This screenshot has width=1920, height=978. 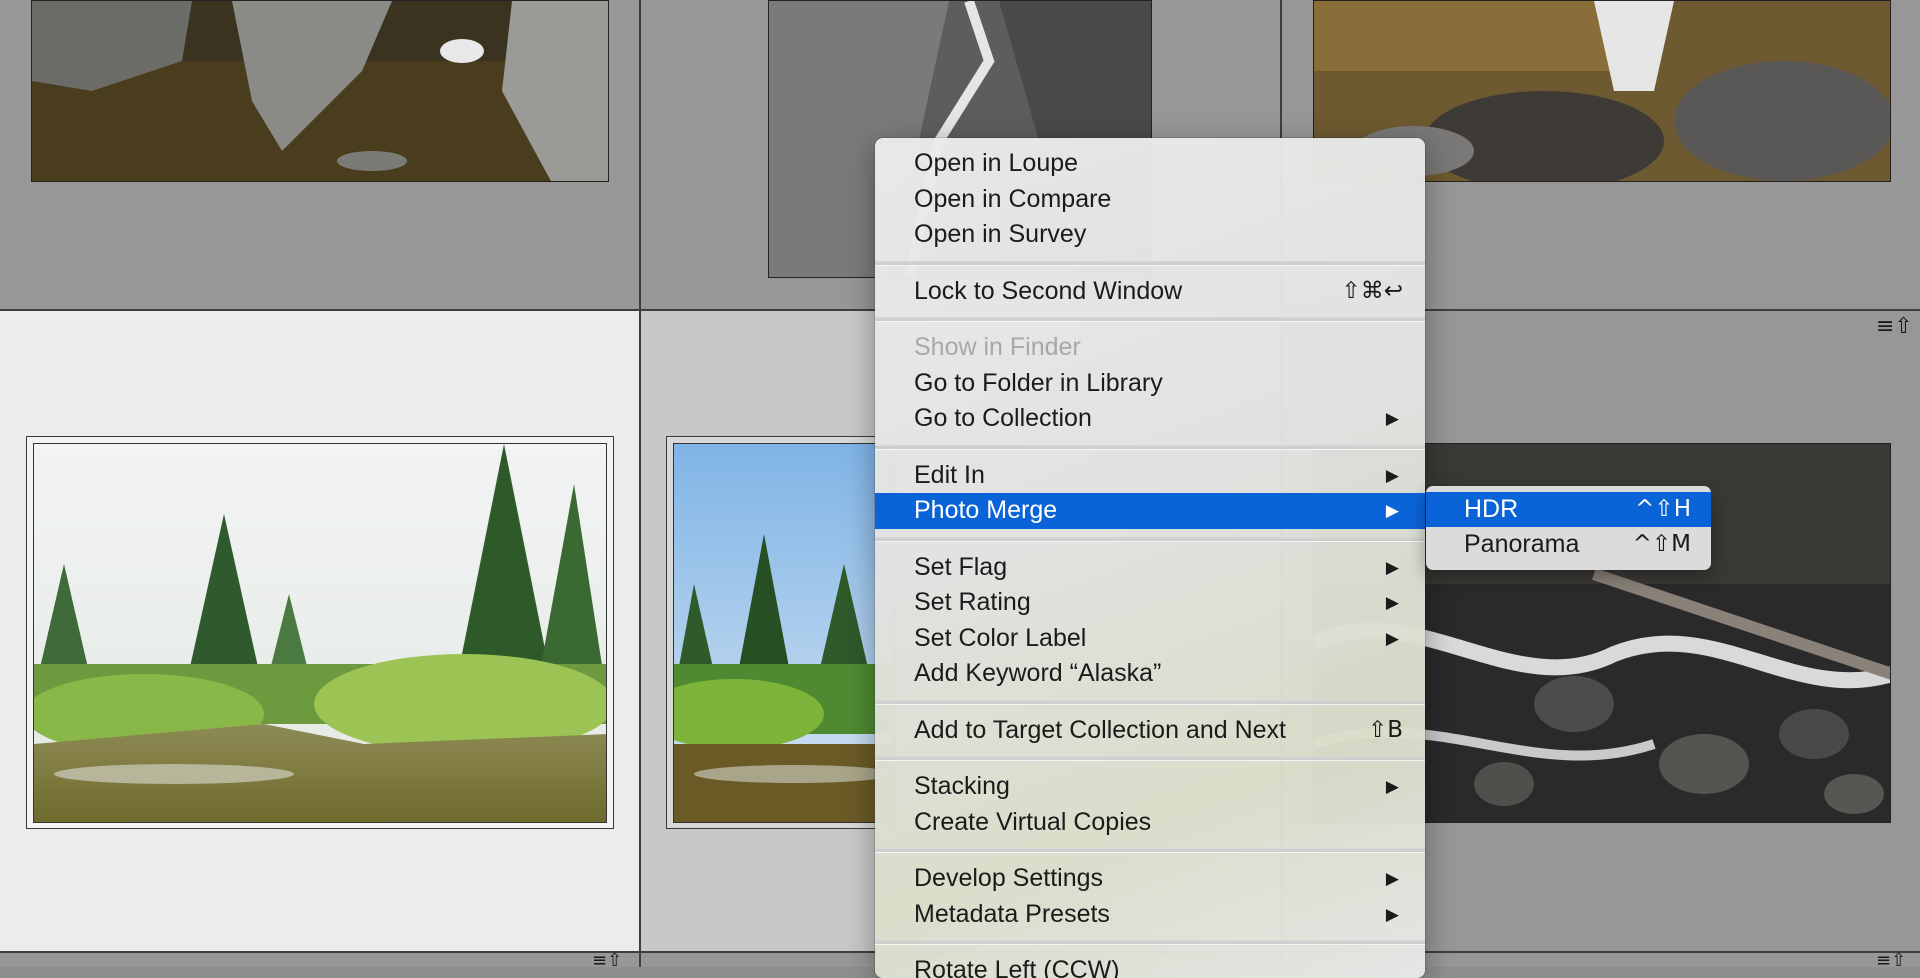 I want to click on menu-item-label: Rotate Left (CCW), so click(x=1017, y=967).